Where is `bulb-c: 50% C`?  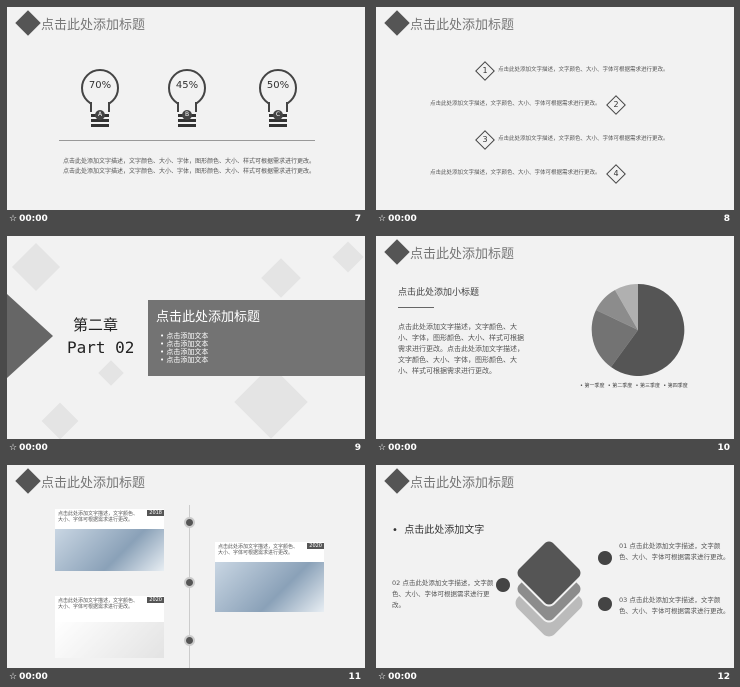
bulb-c: 50% C is located at coordinates (278, 100).